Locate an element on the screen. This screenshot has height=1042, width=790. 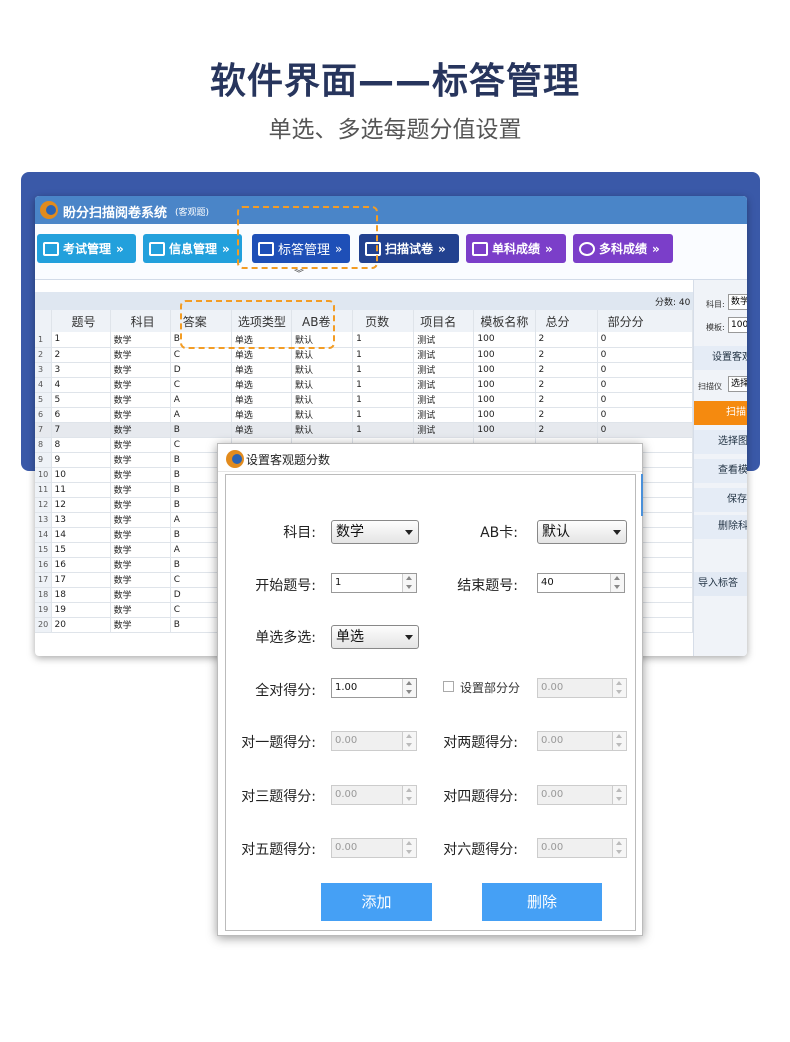
nav-multi-subject-scores: 多科成绩 » is located at coordinates (623, 248).